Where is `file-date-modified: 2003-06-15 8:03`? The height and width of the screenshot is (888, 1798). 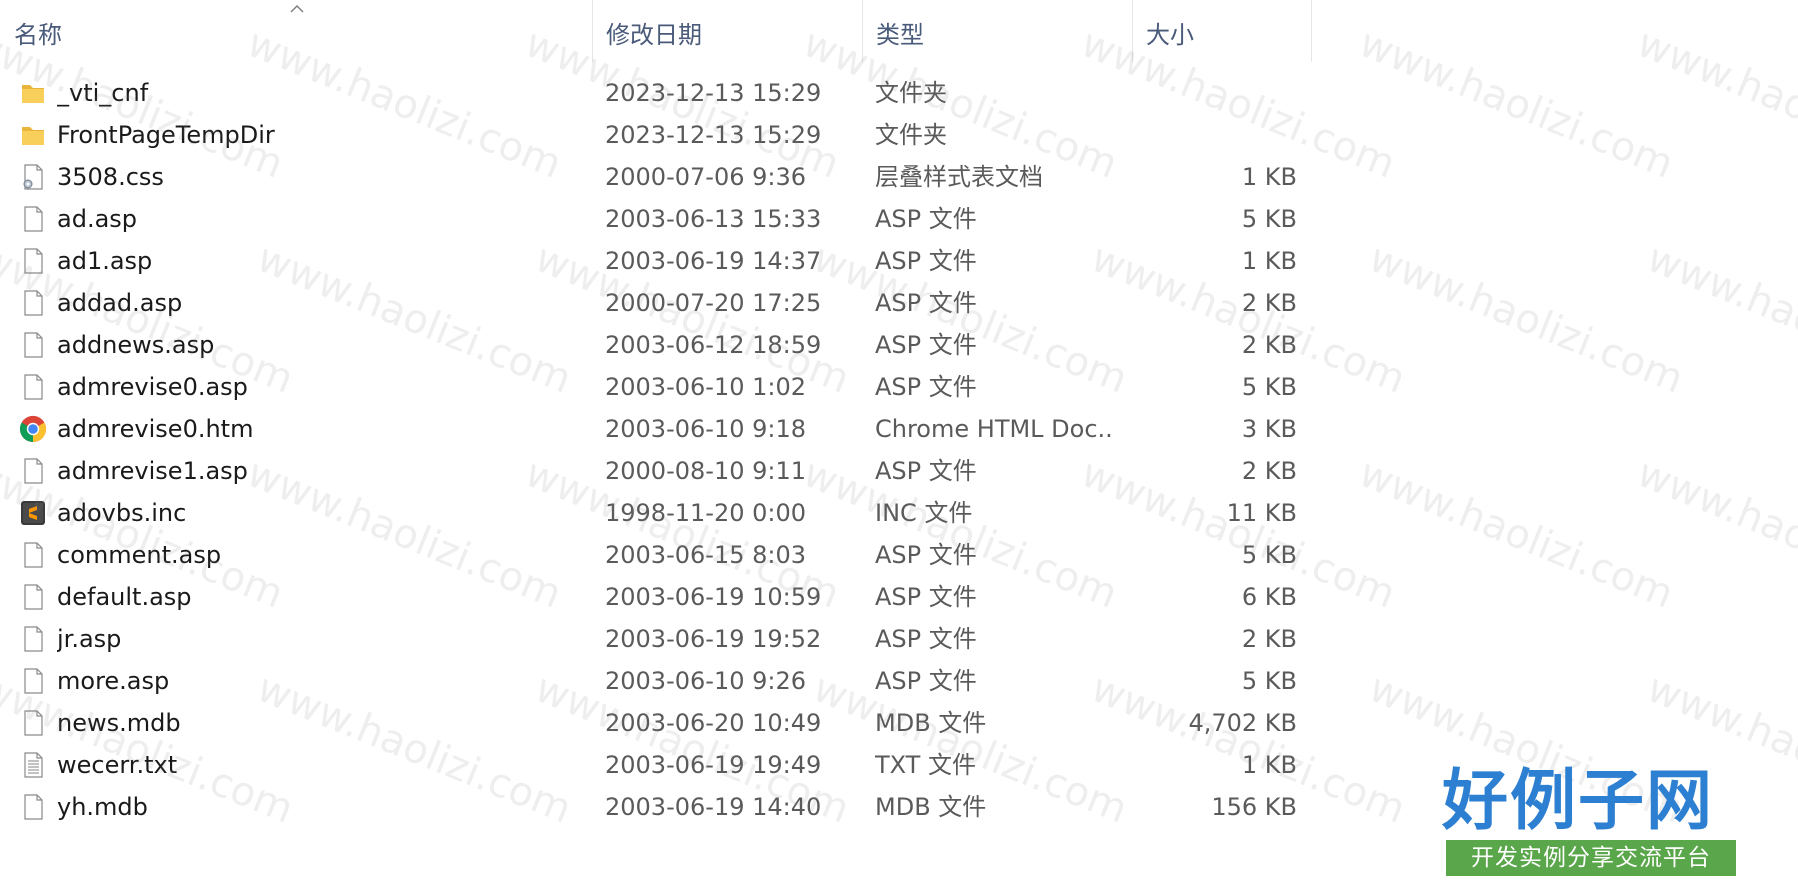
file-date-modified: 2003-06-15 8:03 is located at coordinates (705, 555).